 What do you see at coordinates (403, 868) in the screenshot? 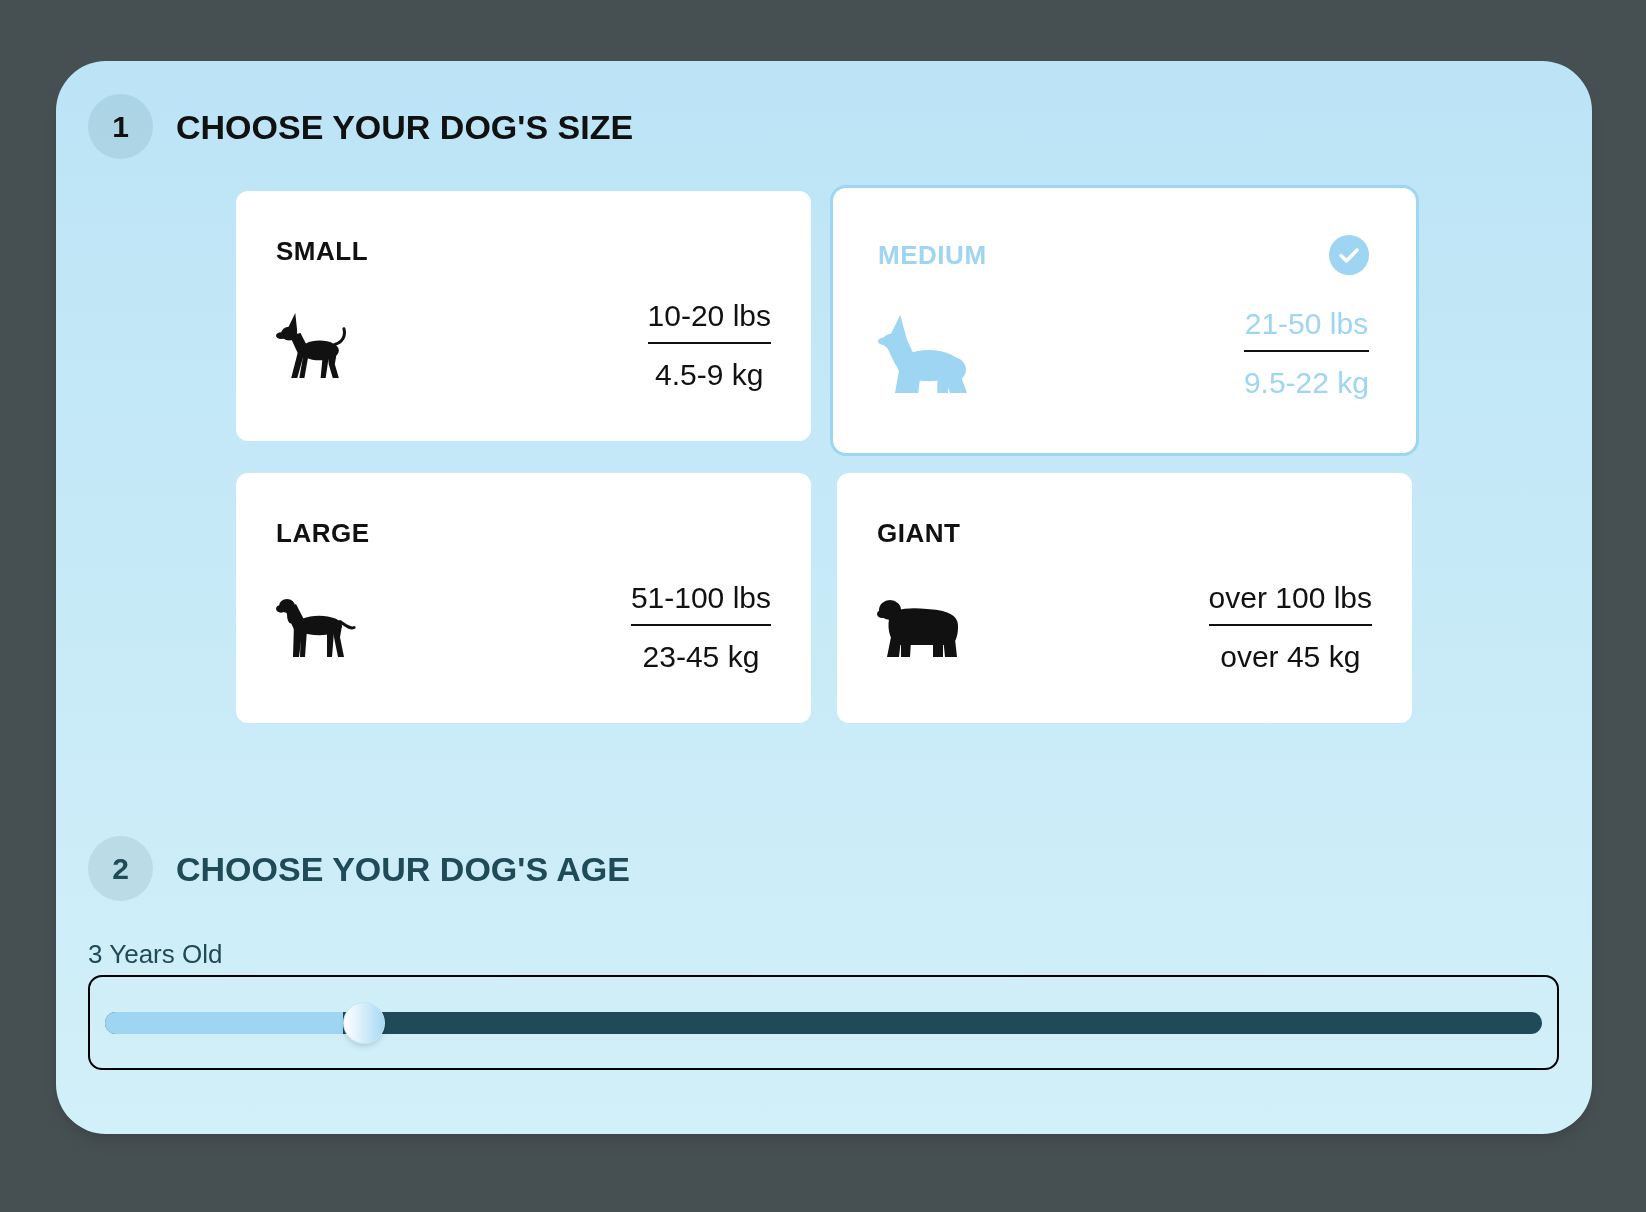
I see `section-heading: CHOOSE YOUR DOG'S AGE` at bounding box center [403, 868].